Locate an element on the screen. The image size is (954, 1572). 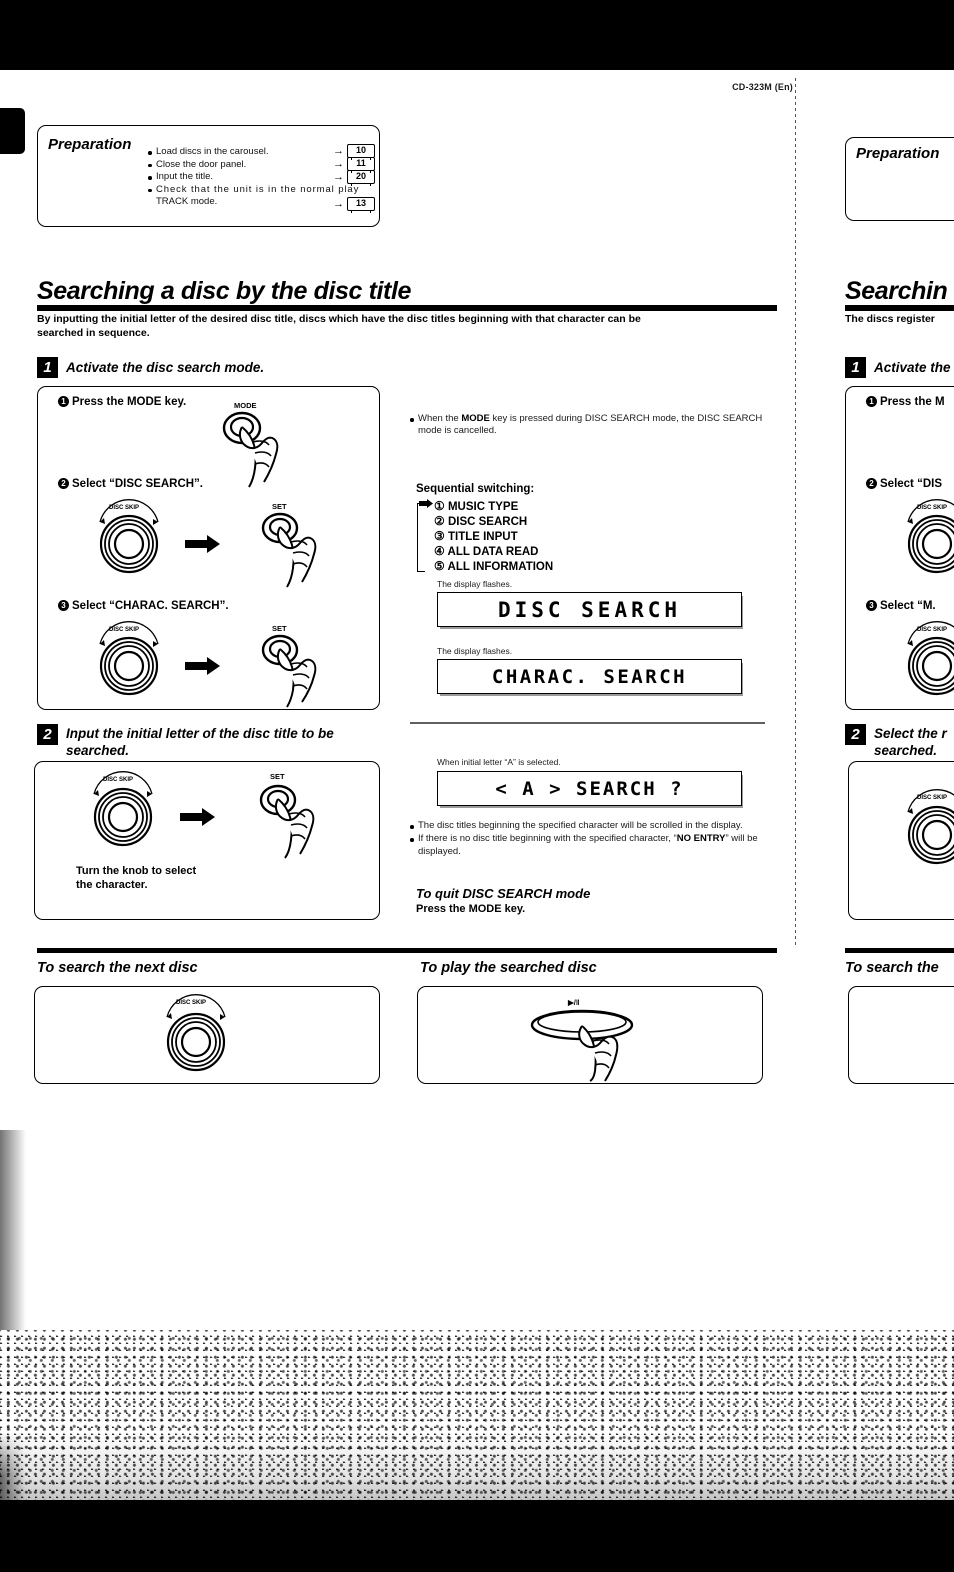
next-page-knob-1: DISC SKIP is located at coordinates (926, 538).